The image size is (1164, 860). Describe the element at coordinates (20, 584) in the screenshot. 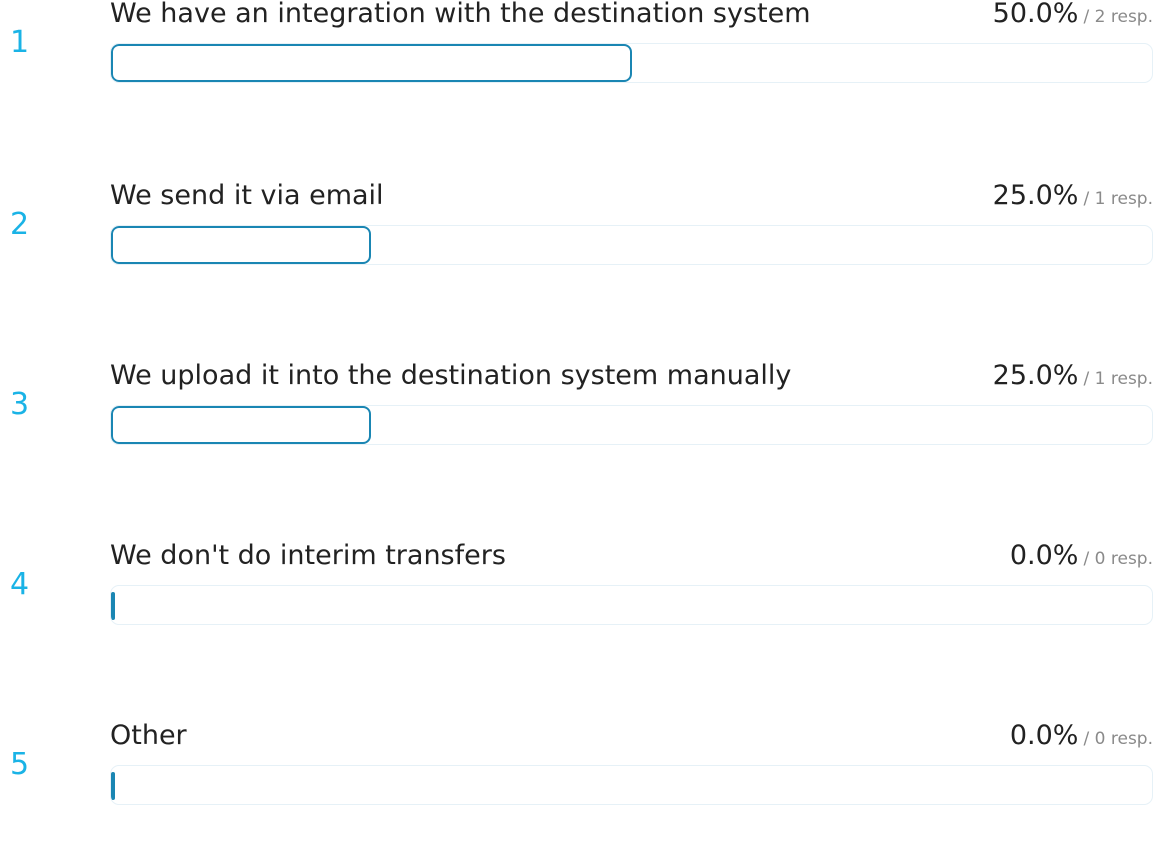

I see `answer-index: 4` at that location.